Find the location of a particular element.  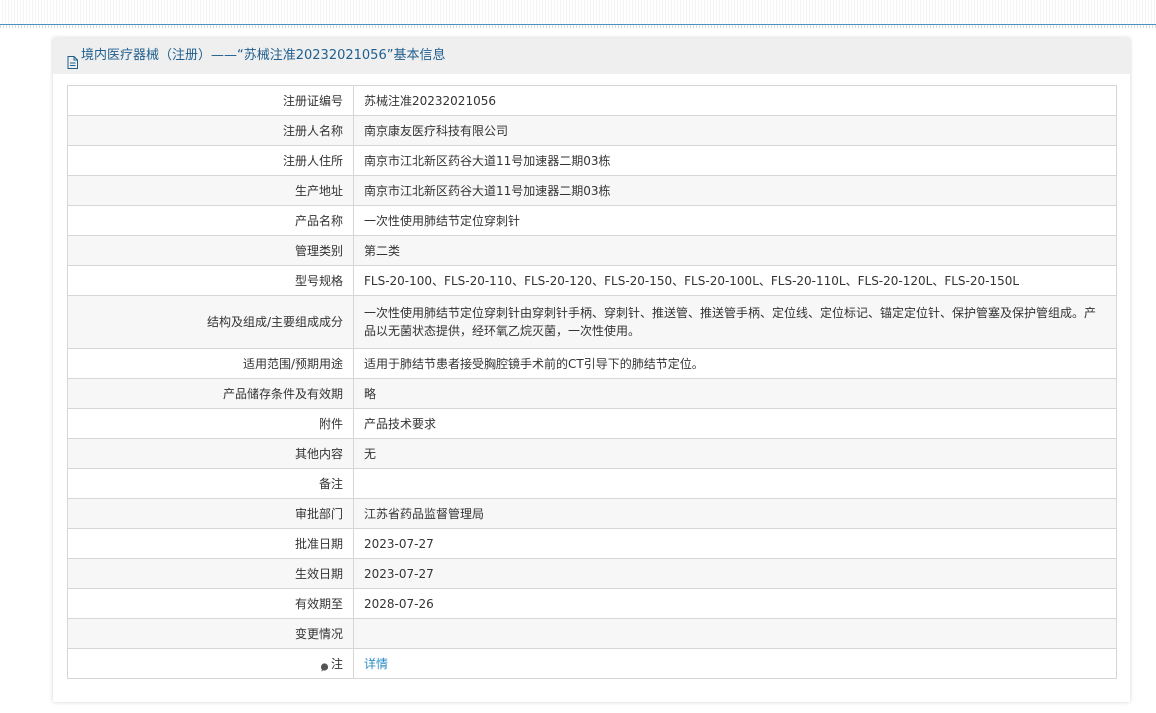

top-bar is located at coordinates (578, 14).